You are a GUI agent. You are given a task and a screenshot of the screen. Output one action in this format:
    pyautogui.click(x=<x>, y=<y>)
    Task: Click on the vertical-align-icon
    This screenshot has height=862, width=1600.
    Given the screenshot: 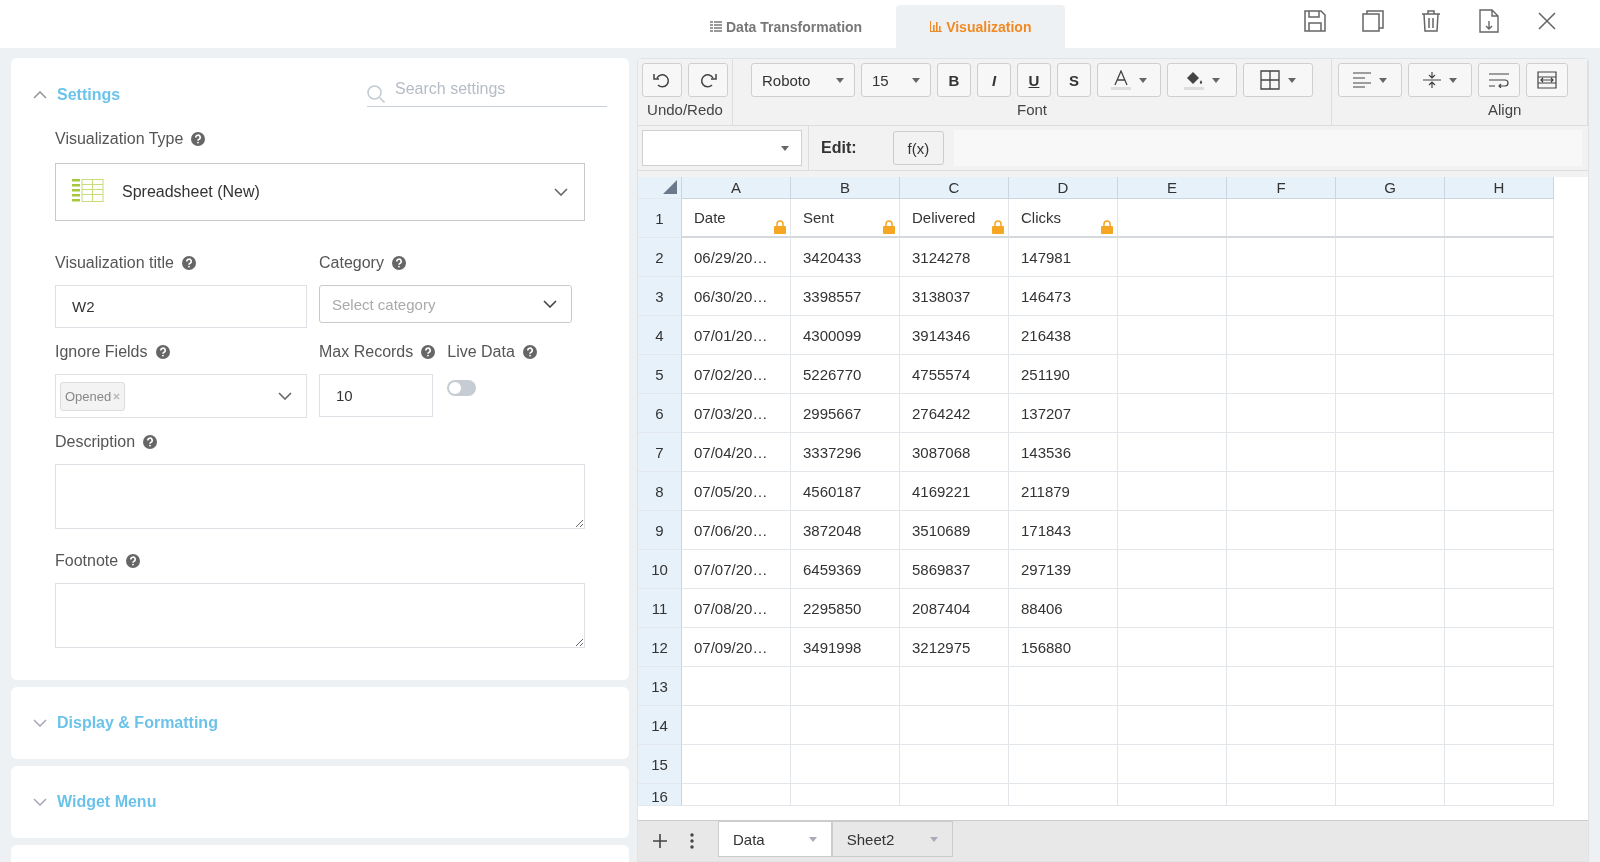 What is the action you would take?
    pyautogui.click(x=1432, y=80)
    